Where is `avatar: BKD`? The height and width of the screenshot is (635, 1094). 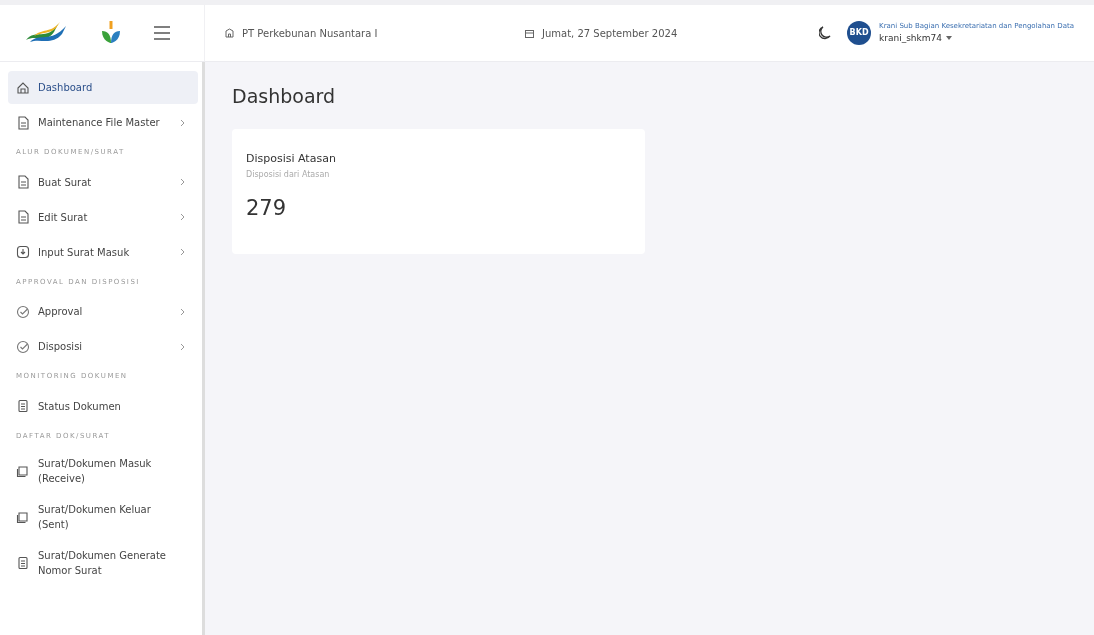 avatar: BKD is located at coordinates (859, 33).